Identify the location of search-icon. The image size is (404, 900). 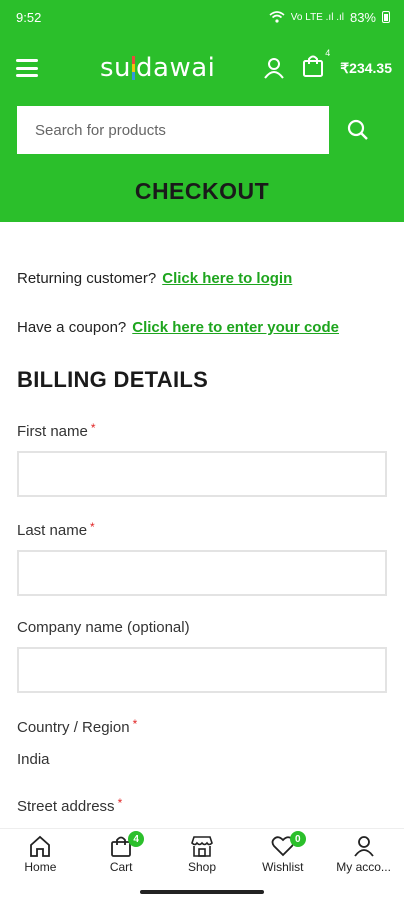
(357, 129).